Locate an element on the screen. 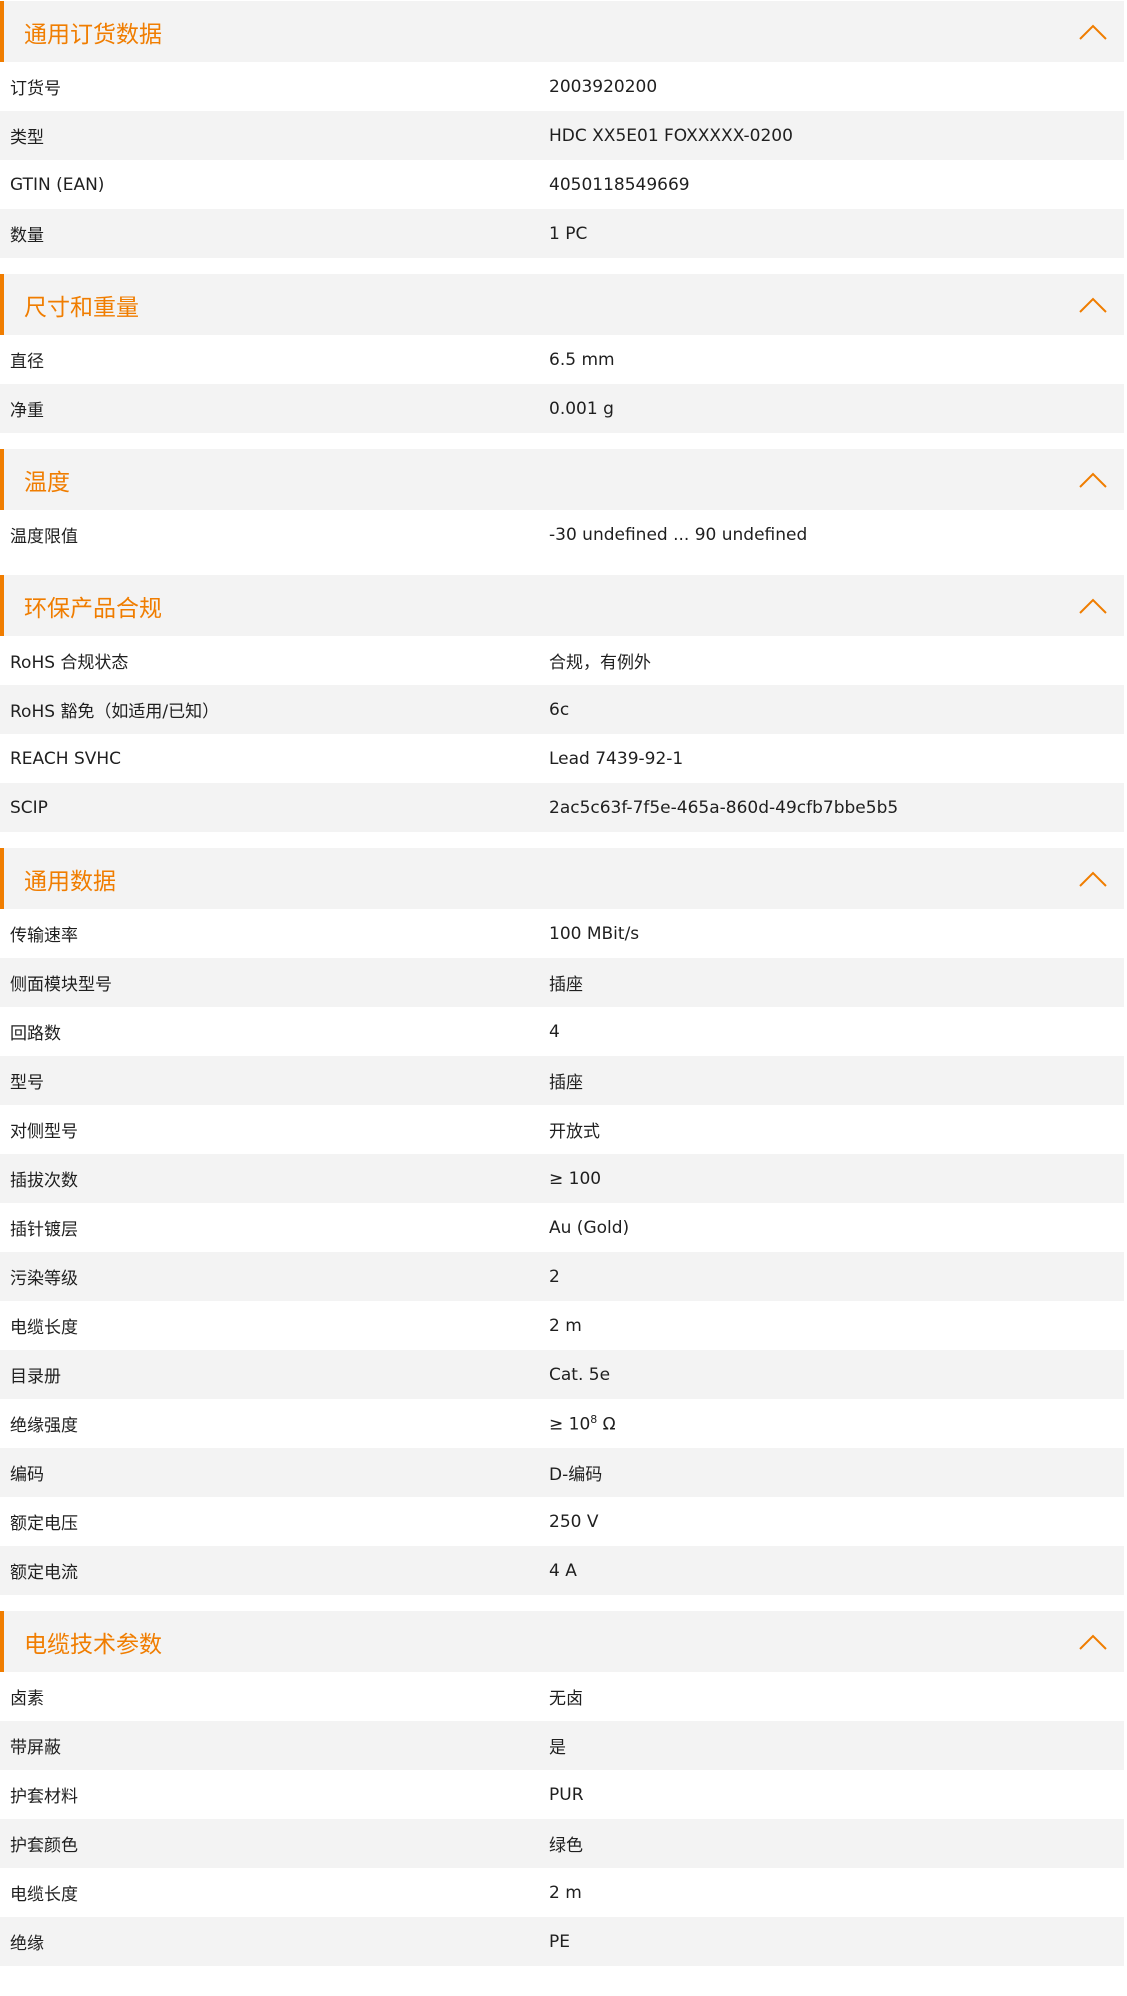 The height and width of the screenshot is (1996, 1127). spec-row: 数量 1 PC is located at coordinates (562, 233).